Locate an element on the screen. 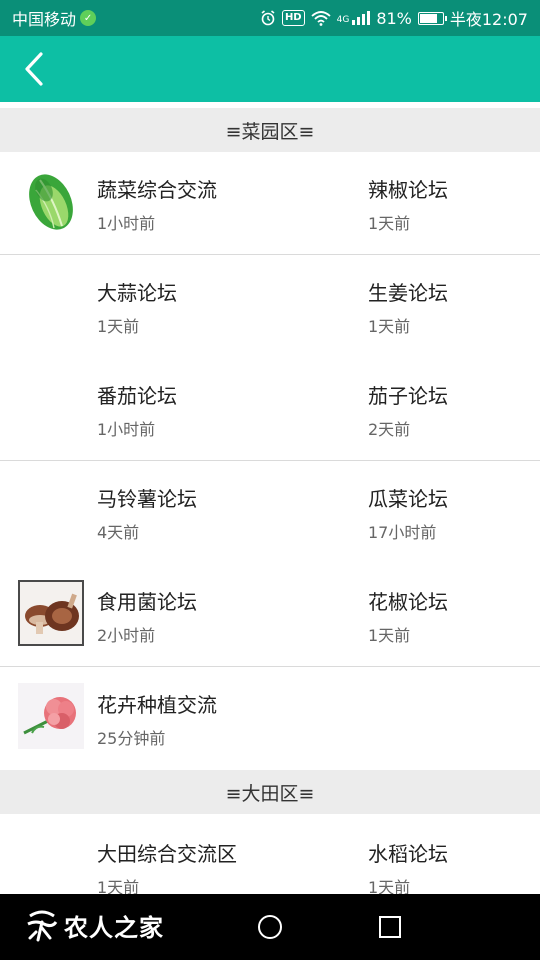  forum-row: 食用菌论坛 2小时前 花椒论坛 1天前 is located at coordinates (270, 615).